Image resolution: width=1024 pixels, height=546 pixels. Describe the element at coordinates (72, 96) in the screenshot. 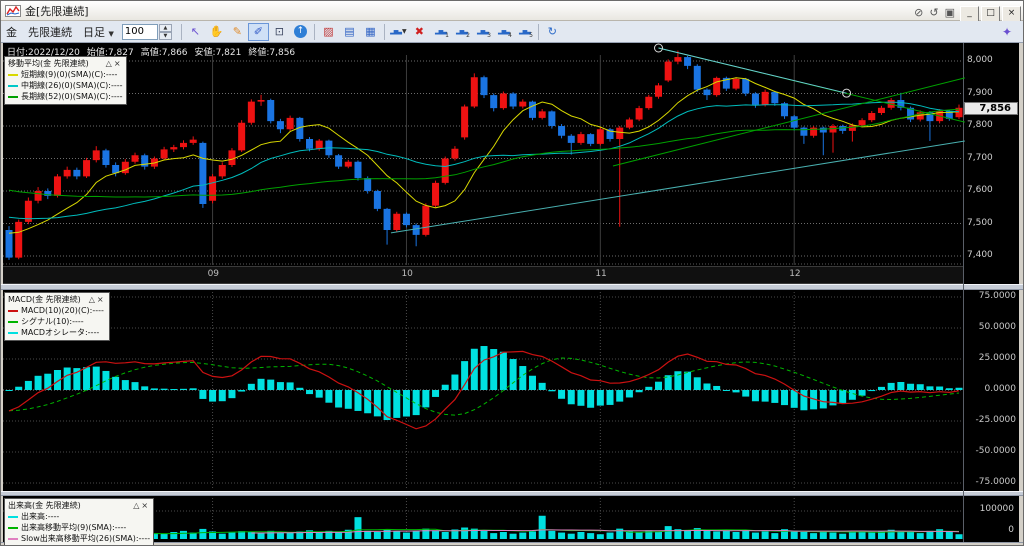

I see `sma52-label: 長期線(52)(0)(SMA)(C):----` at that location.